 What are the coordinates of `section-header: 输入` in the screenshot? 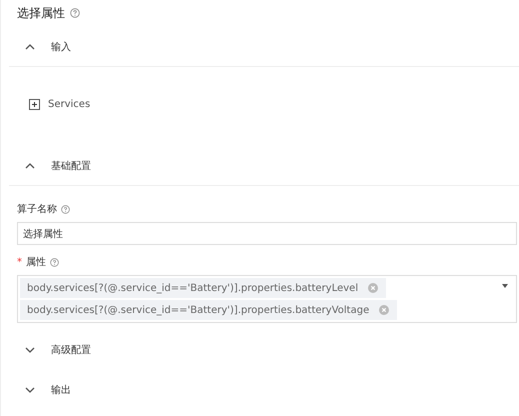 It's located at (264, 47).